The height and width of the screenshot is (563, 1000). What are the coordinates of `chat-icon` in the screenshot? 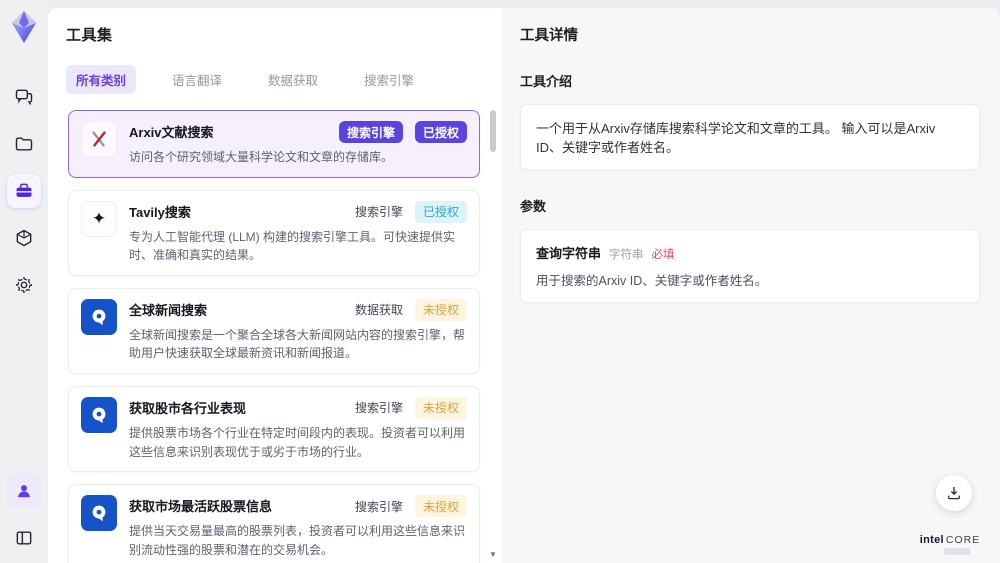 It's located at (24, 97).